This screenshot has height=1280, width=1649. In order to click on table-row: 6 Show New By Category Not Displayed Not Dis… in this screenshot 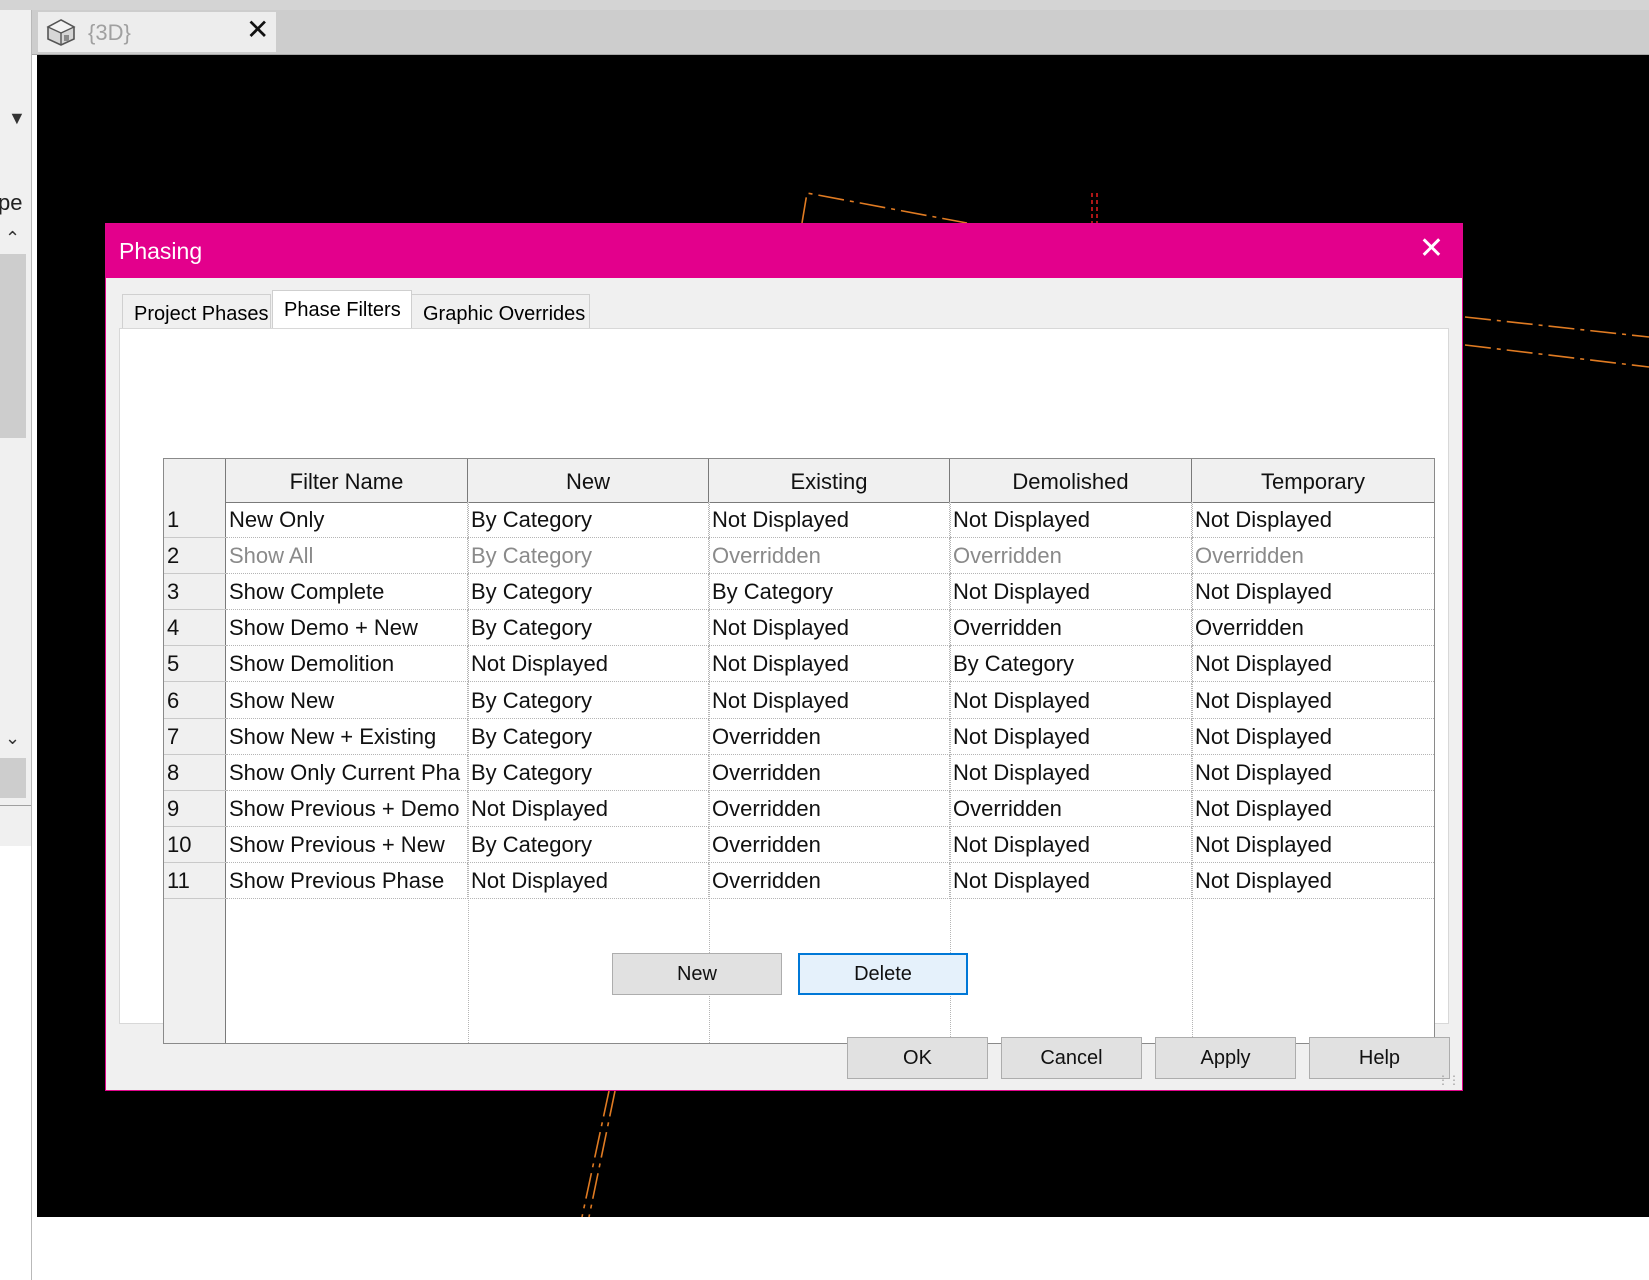, I will do `click(799, 700)`.